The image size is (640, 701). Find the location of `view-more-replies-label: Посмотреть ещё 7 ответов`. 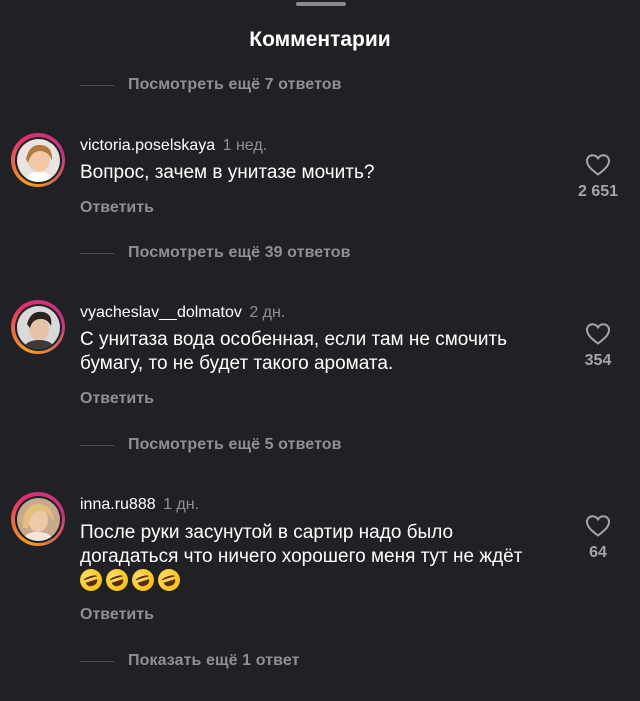

view-more-replies-label: Посмотреть ещё 7 ответов is located at coordinates (235, 84).